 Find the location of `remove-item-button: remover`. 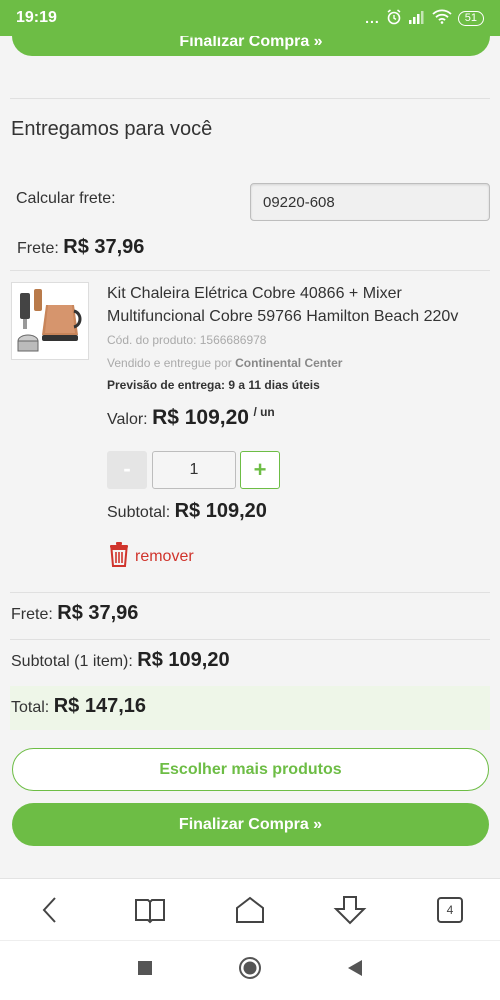

remove-item-button: remover is located at coordinates (150, 556).